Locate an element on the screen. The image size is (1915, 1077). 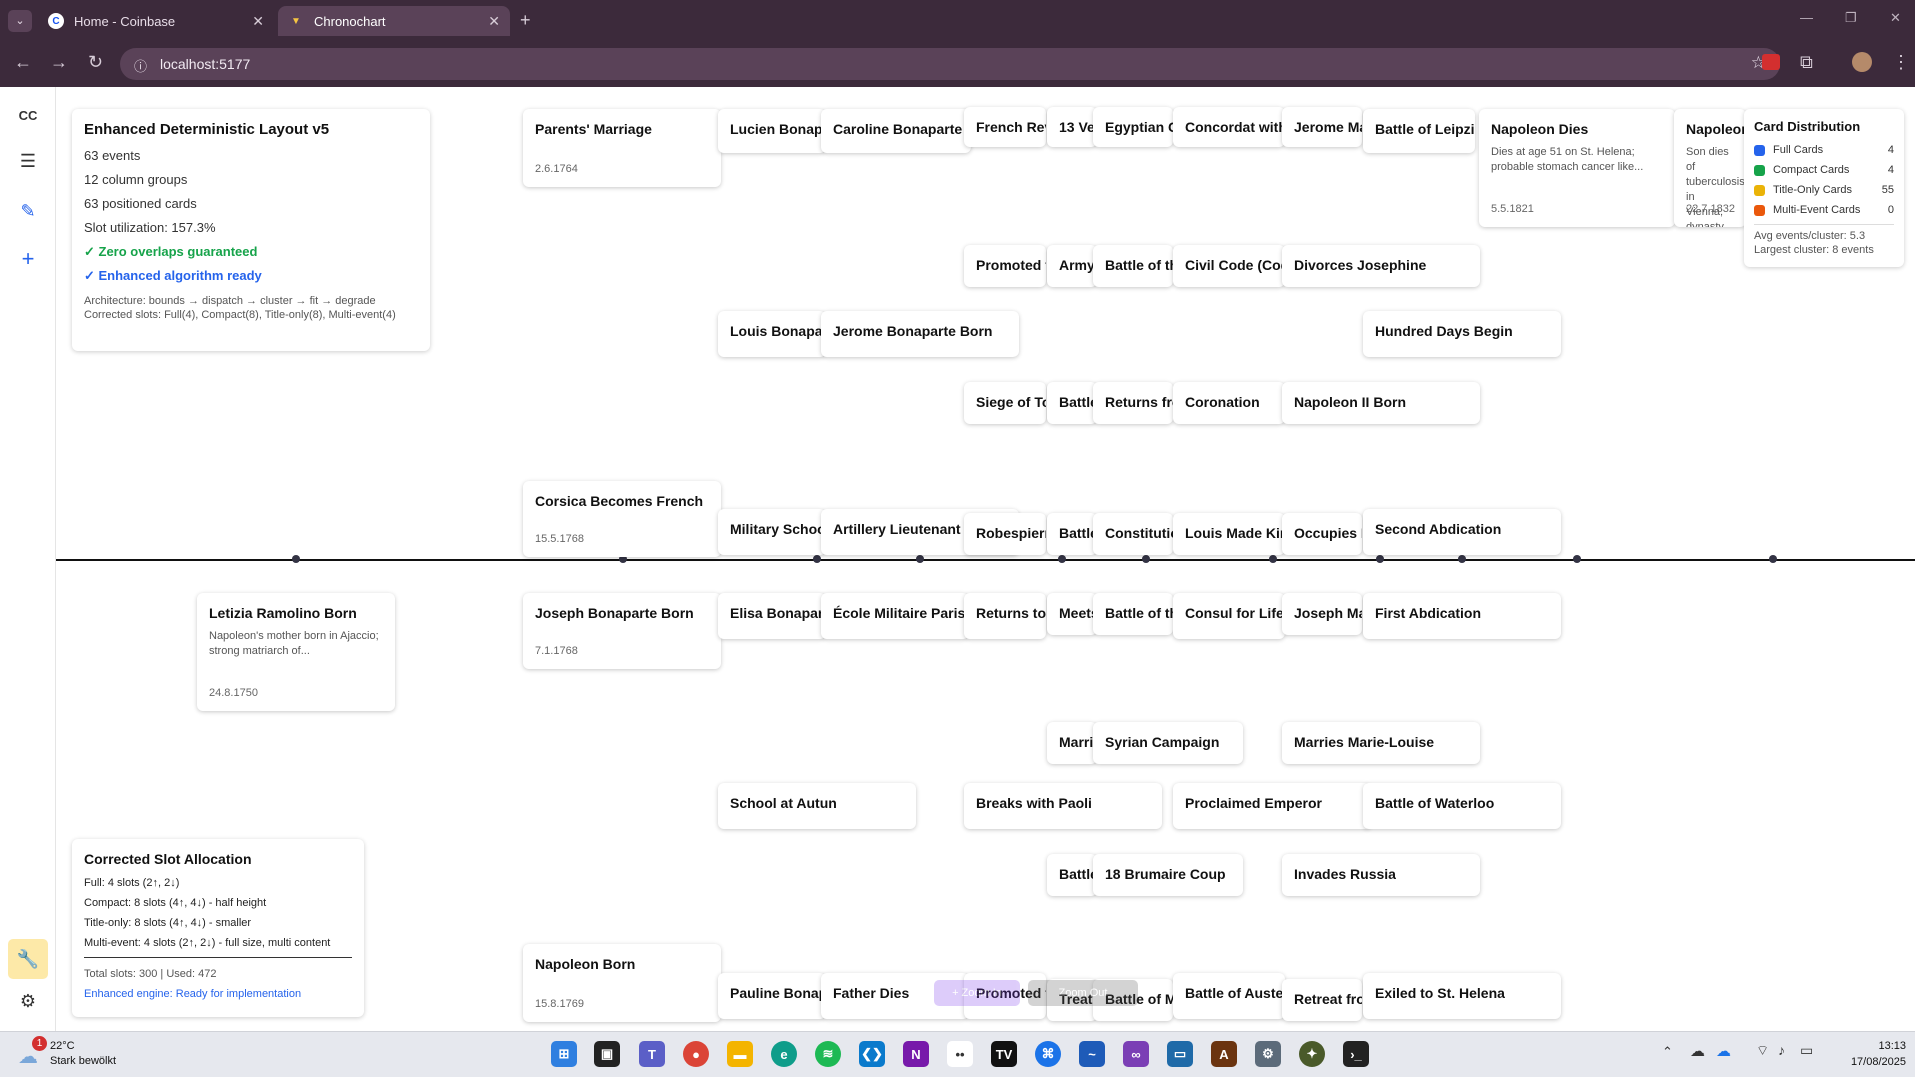
spotify-icon: ≋ is located at coordinates (828, 1054).